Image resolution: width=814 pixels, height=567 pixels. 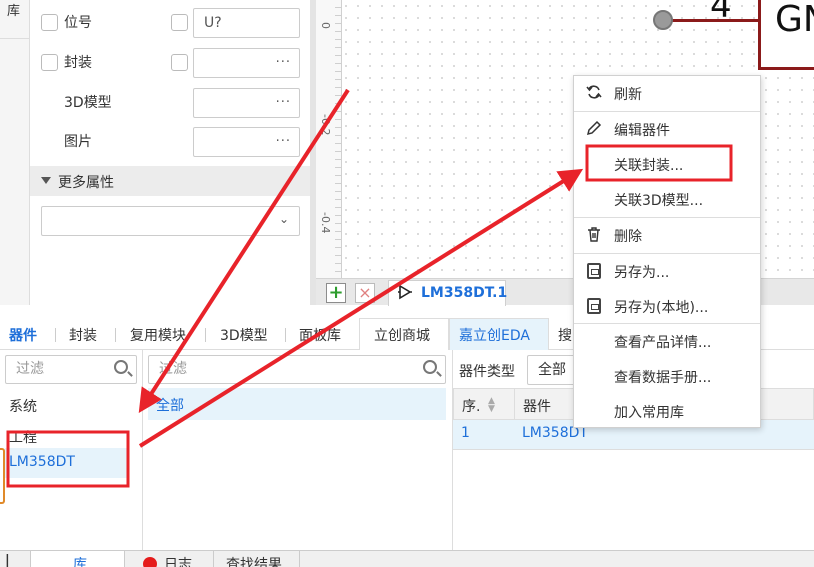 What do you see at coordinates (594, 235) in the screenshot?
I see `trash-icon` at bounding box center [594, 235].